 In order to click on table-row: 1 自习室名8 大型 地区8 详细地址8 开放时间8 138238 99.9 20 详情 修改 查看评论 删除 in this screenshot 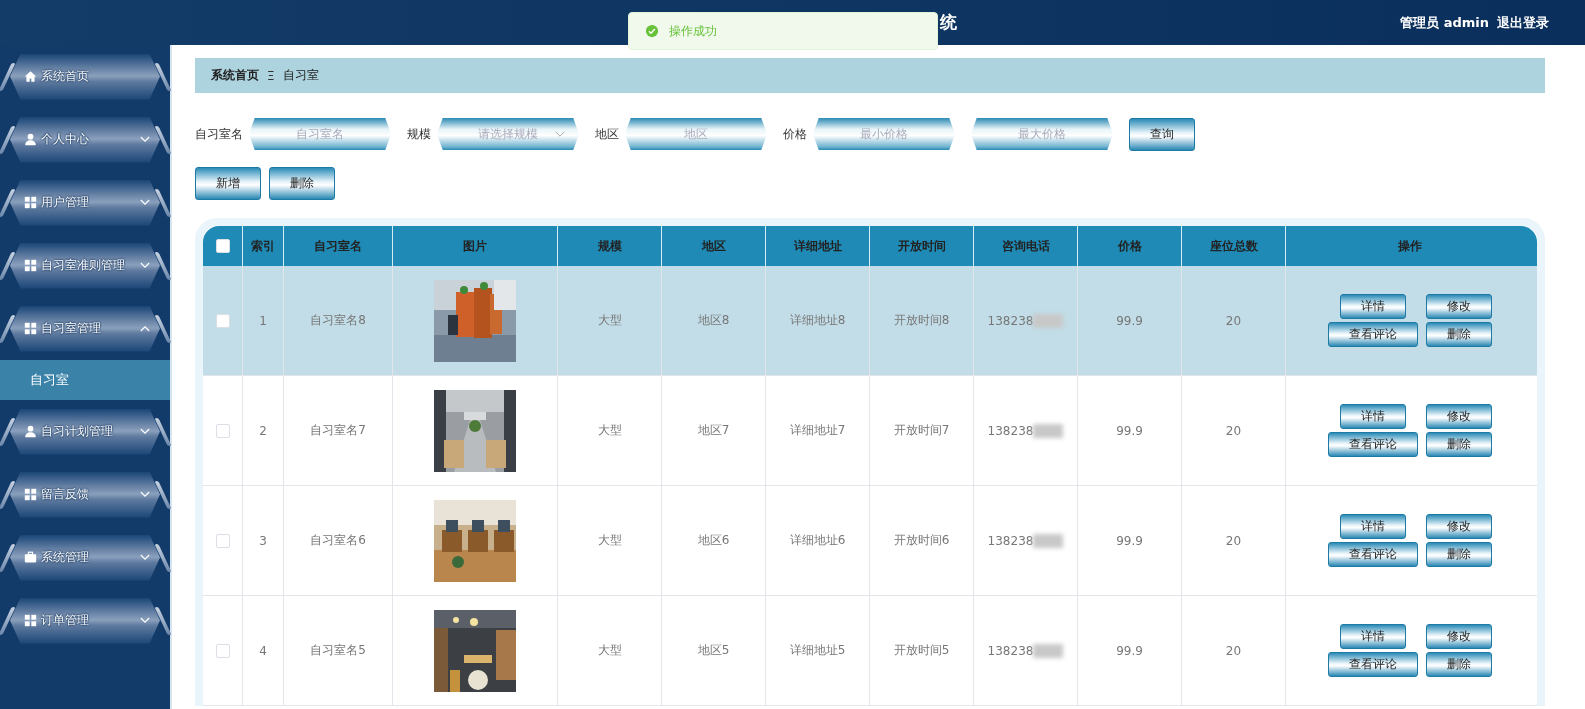, I will do `click(870, 321)`.